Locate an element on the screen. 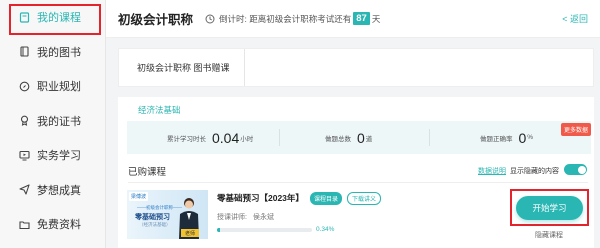 Image resolution: width=600 pixels, height=248 pixels. sidebar-item-label: 职业规划 is located at coordinates (59, 87).